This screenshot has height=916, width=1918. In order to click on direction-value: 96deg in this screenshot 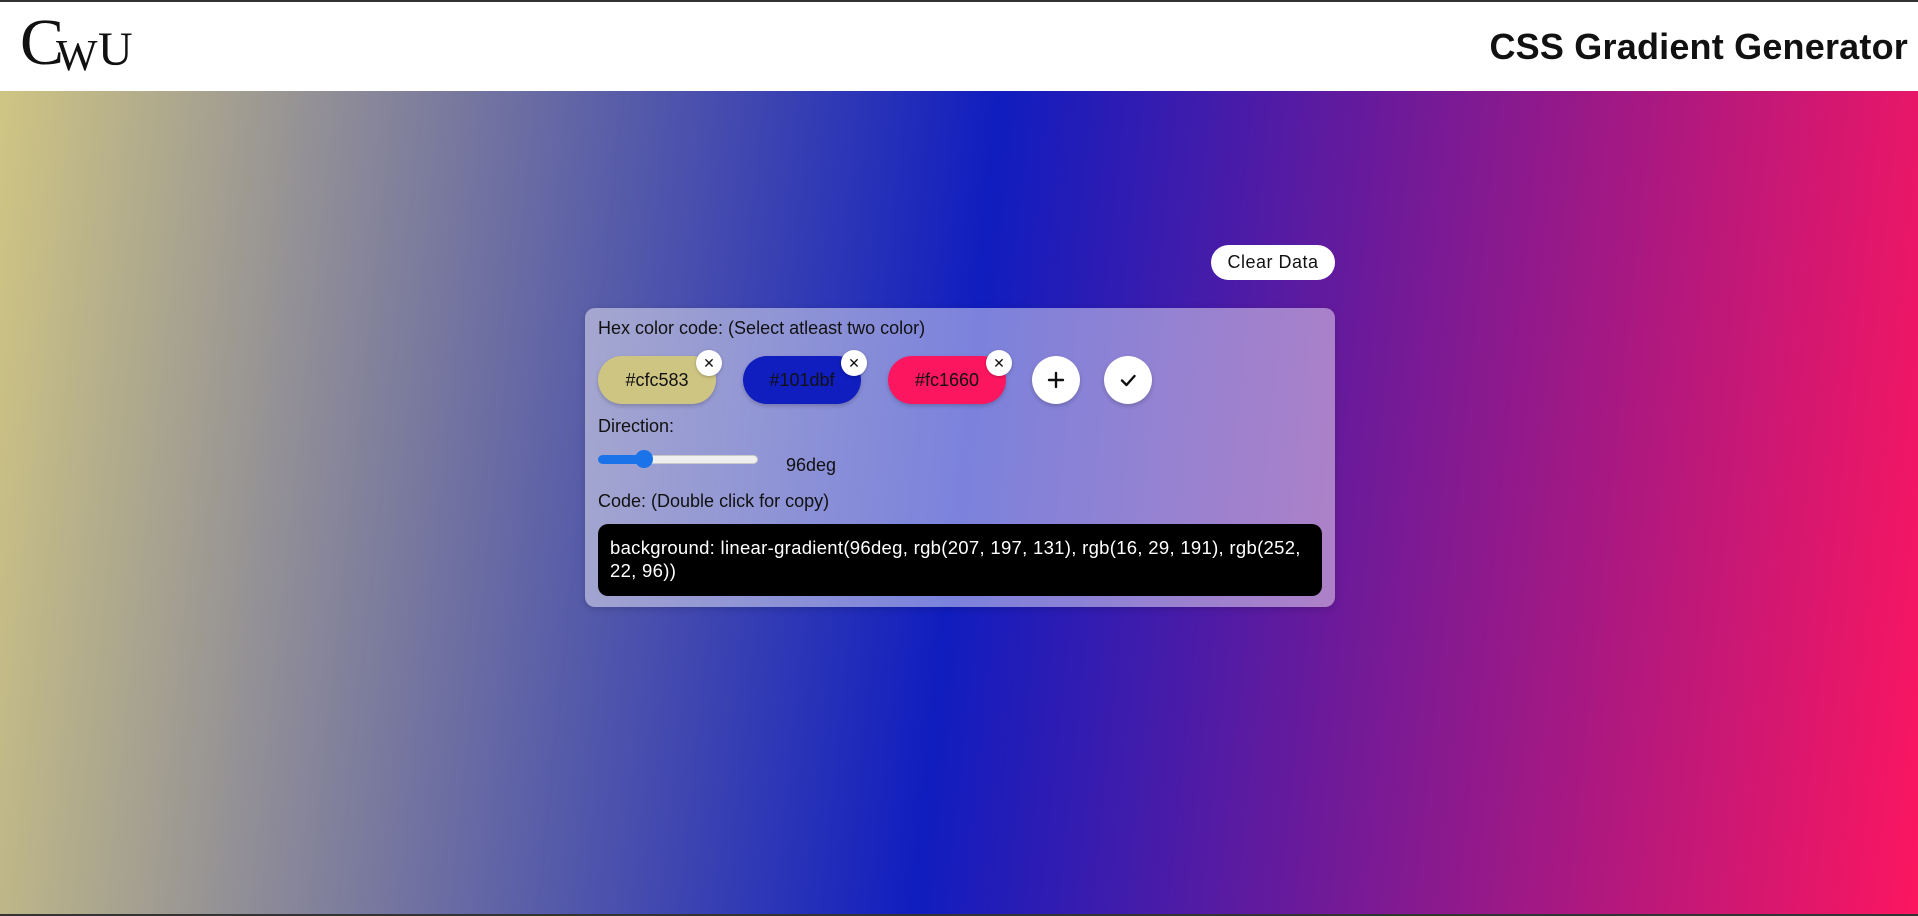, I will do `click(811, 465)`.